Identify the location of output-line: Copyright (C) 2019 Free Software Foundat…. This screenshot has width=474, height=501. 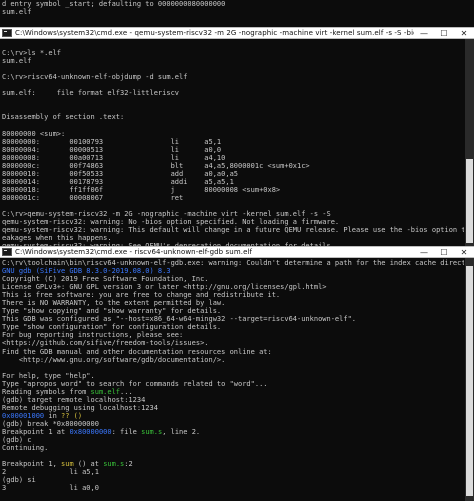
(233, 279).